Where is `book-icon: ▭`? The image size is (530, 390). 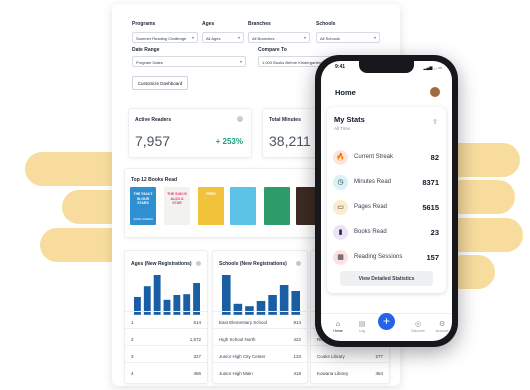
book-icon: ▭ is located at coordinates (340, 207).